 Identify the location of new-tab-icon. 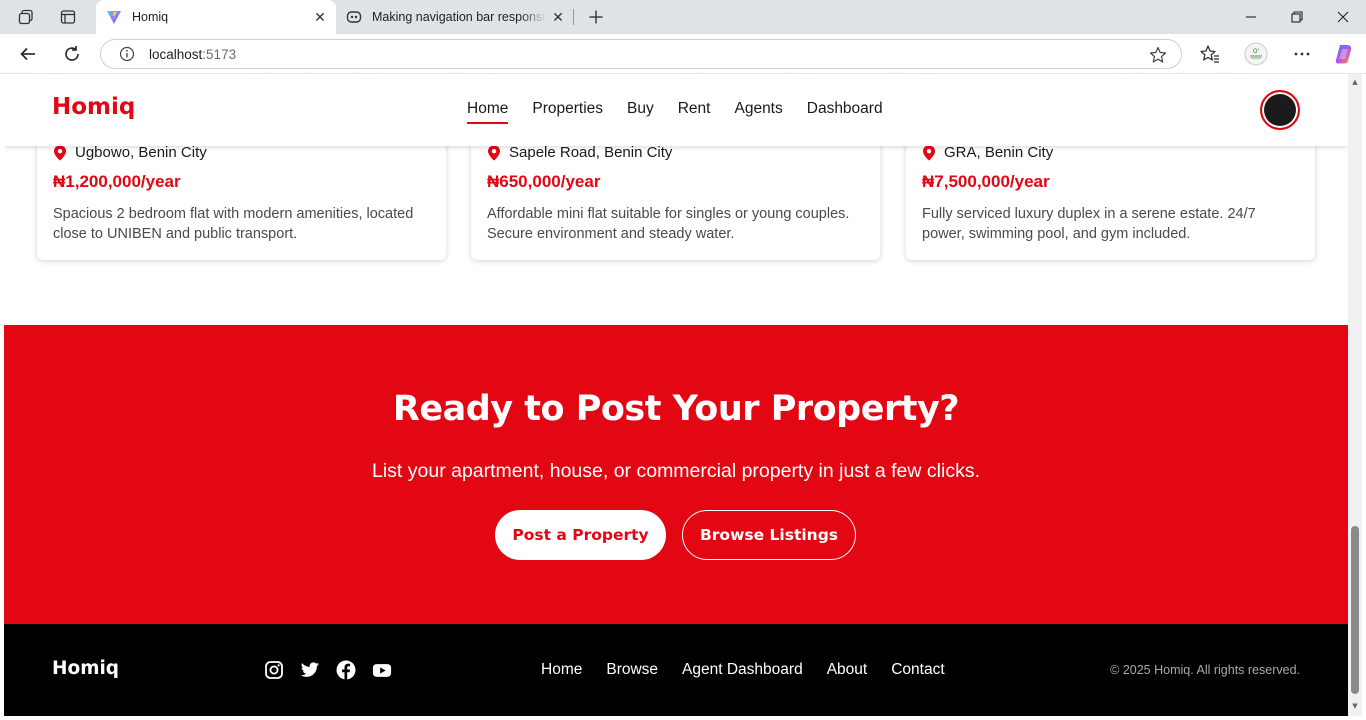
(596, 17).